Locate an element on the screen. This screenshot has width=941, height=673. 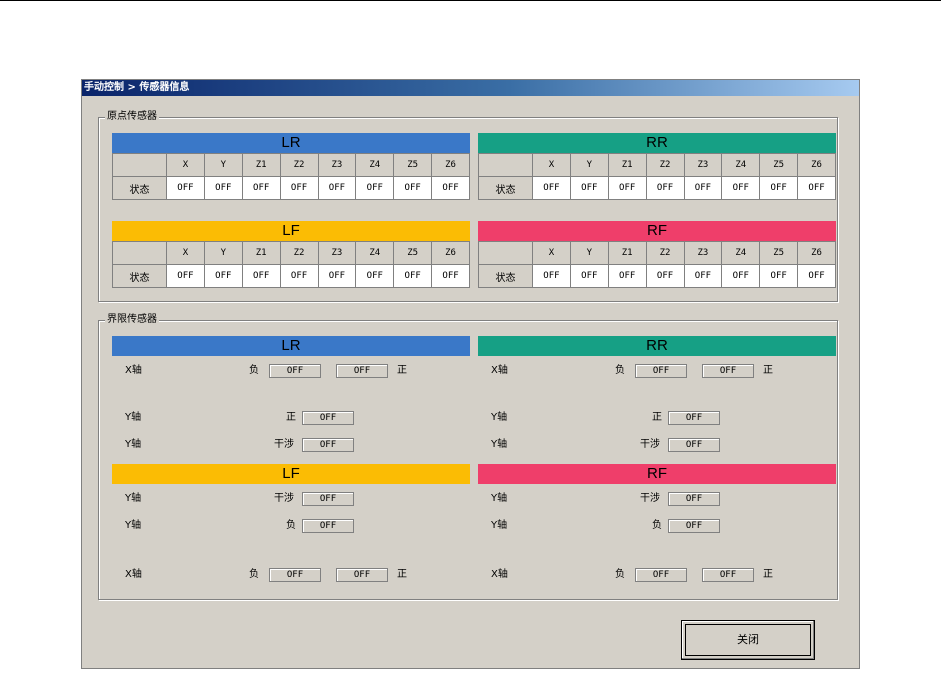
window-title-bar: 手动控制 > 传感器信息 is located at coordinates (470, 88).